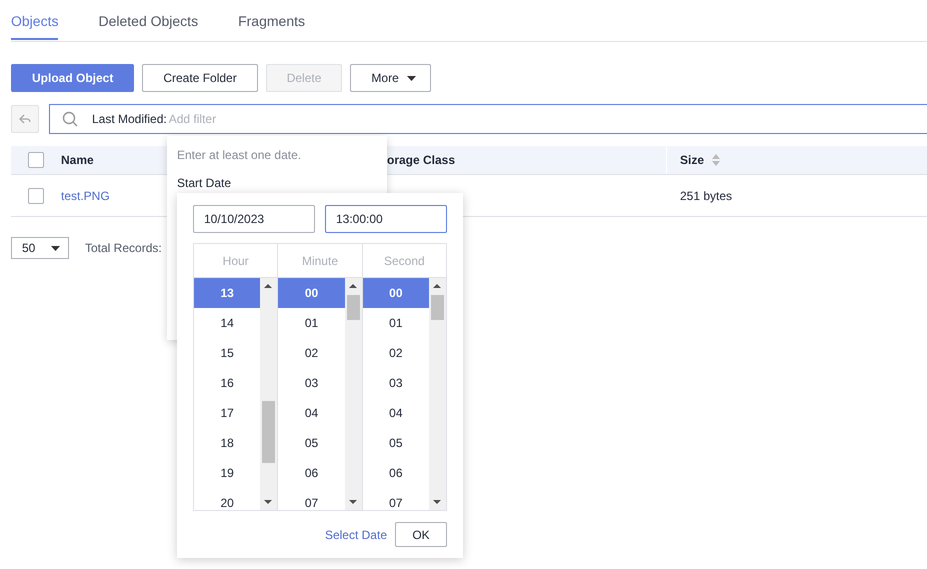  I want to click on time-option: 14, so click(227, 323).